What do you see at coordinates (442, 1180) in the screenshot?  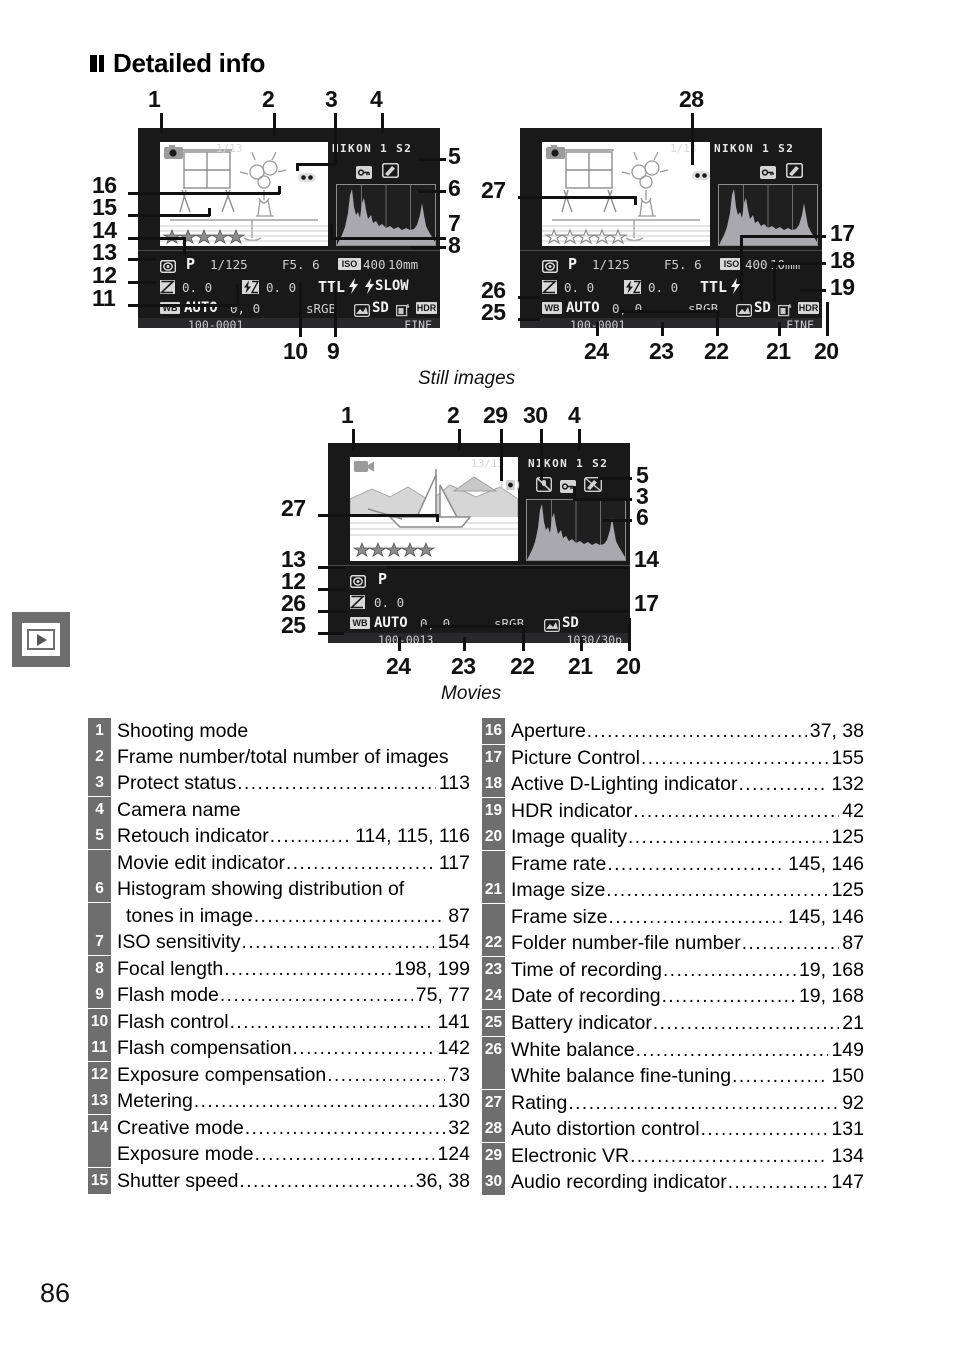 I see `legend-item-page-ref: 36, 38` at bounding box center [442, 1180].